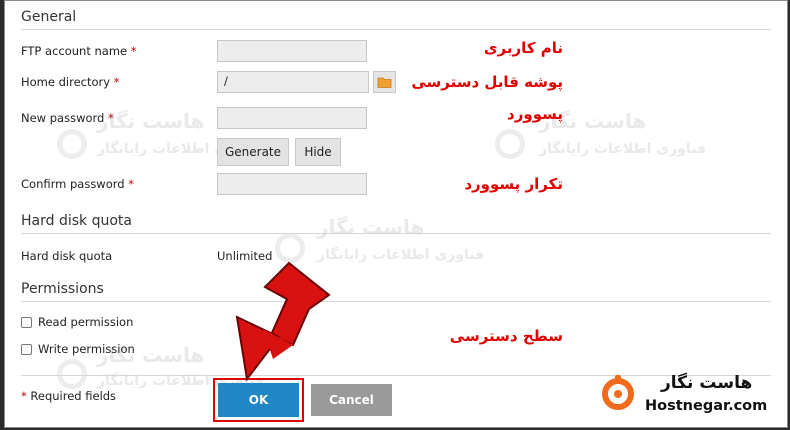 This screenshot has width=790, height=430. I want to click on annotation-home-folder: پوشه قابل دسترسی, so click(487, 82).